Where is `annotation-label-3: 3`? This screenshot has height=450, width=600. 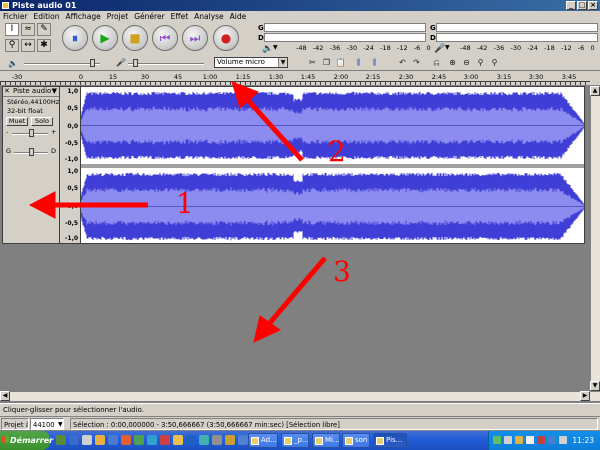
annotation-label-3: 3 is located at coordinates (342, 271).